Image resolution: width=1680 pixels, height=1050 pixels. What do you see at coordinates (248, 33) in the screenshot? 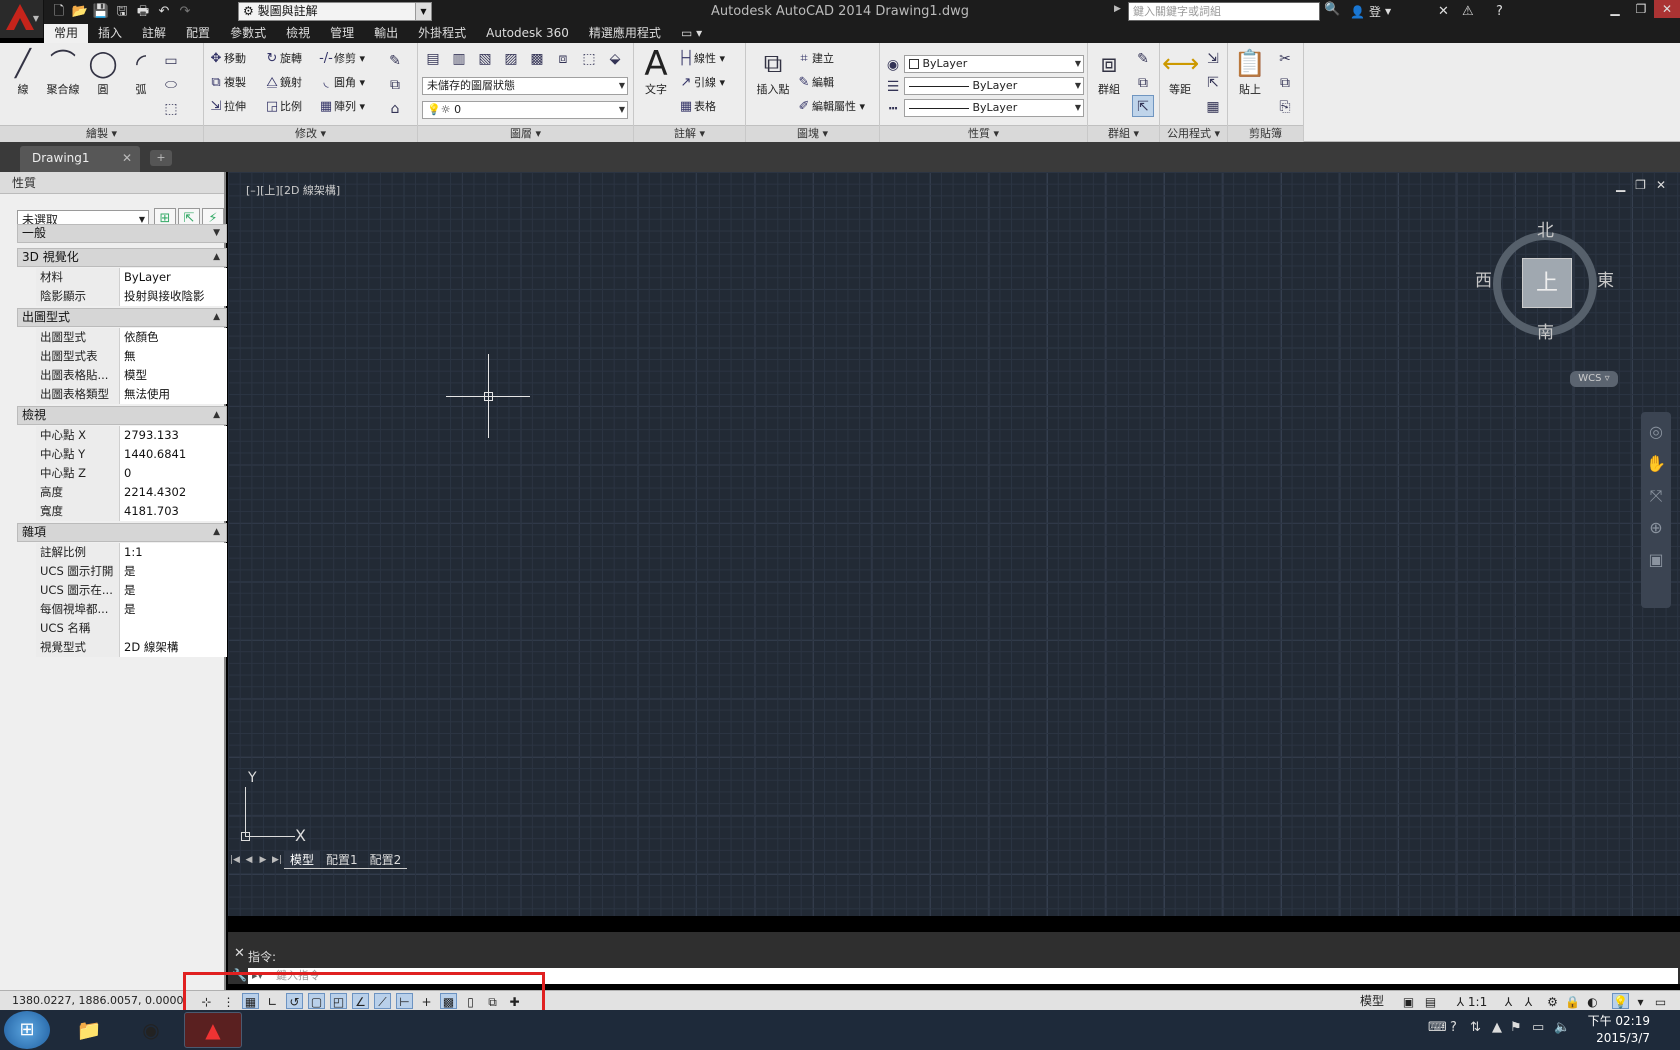
I see `tab-parametric: 參數式` at bounding box center [248, 33].